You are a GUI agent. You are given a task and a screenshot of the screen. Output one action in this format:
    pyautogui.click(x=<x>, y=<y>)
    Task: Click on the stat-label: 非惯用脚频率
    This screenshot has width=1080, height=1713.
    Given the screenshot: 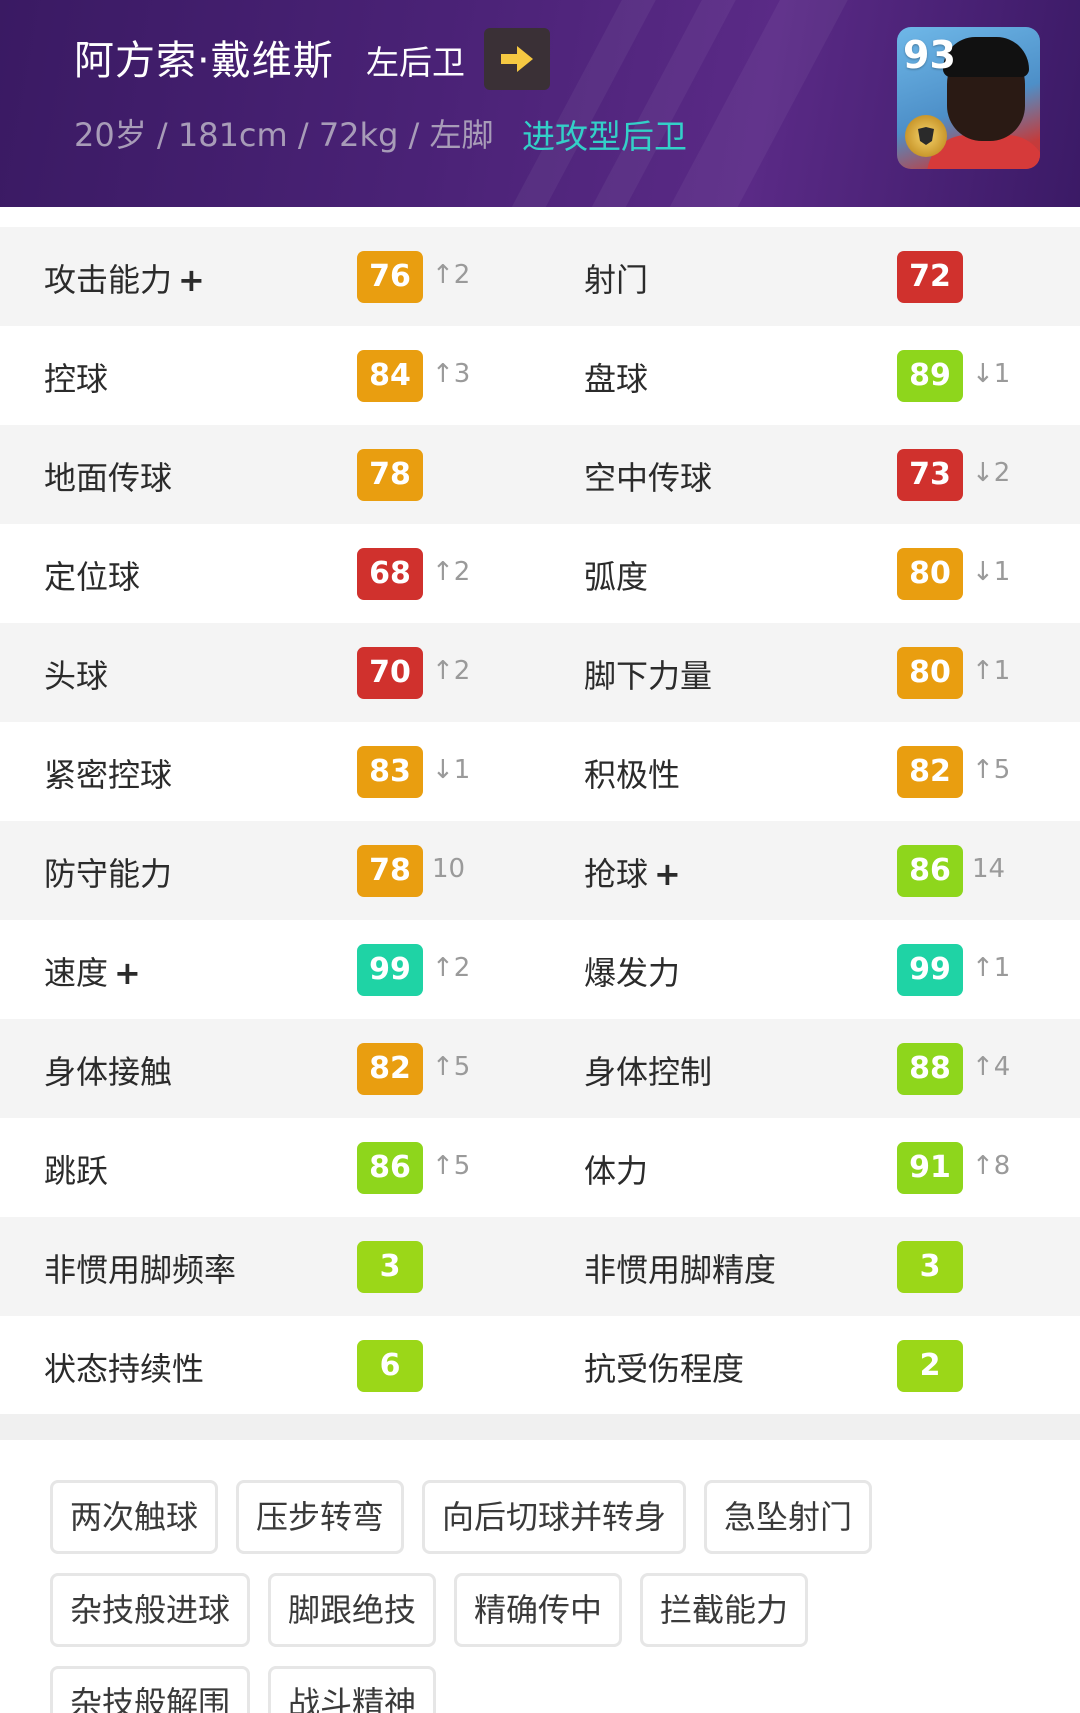 What is the action you would take?
    pyautogui.click(x=140, y=1268)
    